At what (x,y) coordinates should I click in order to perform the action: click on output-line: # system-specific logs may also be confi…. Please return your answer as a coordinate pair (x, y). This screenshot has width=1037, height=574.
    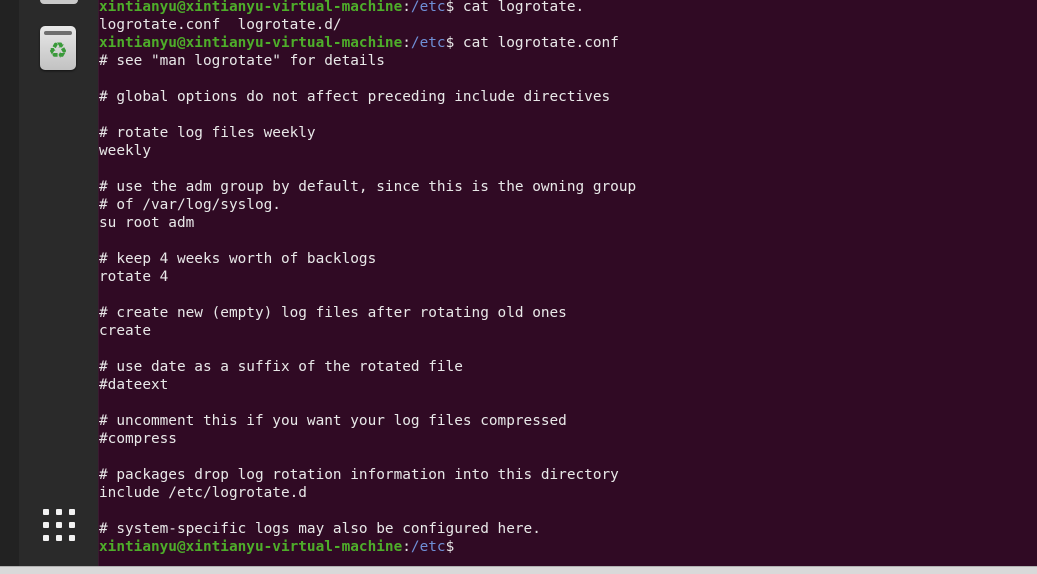
    Looking at the image, I should click on (320, 529).